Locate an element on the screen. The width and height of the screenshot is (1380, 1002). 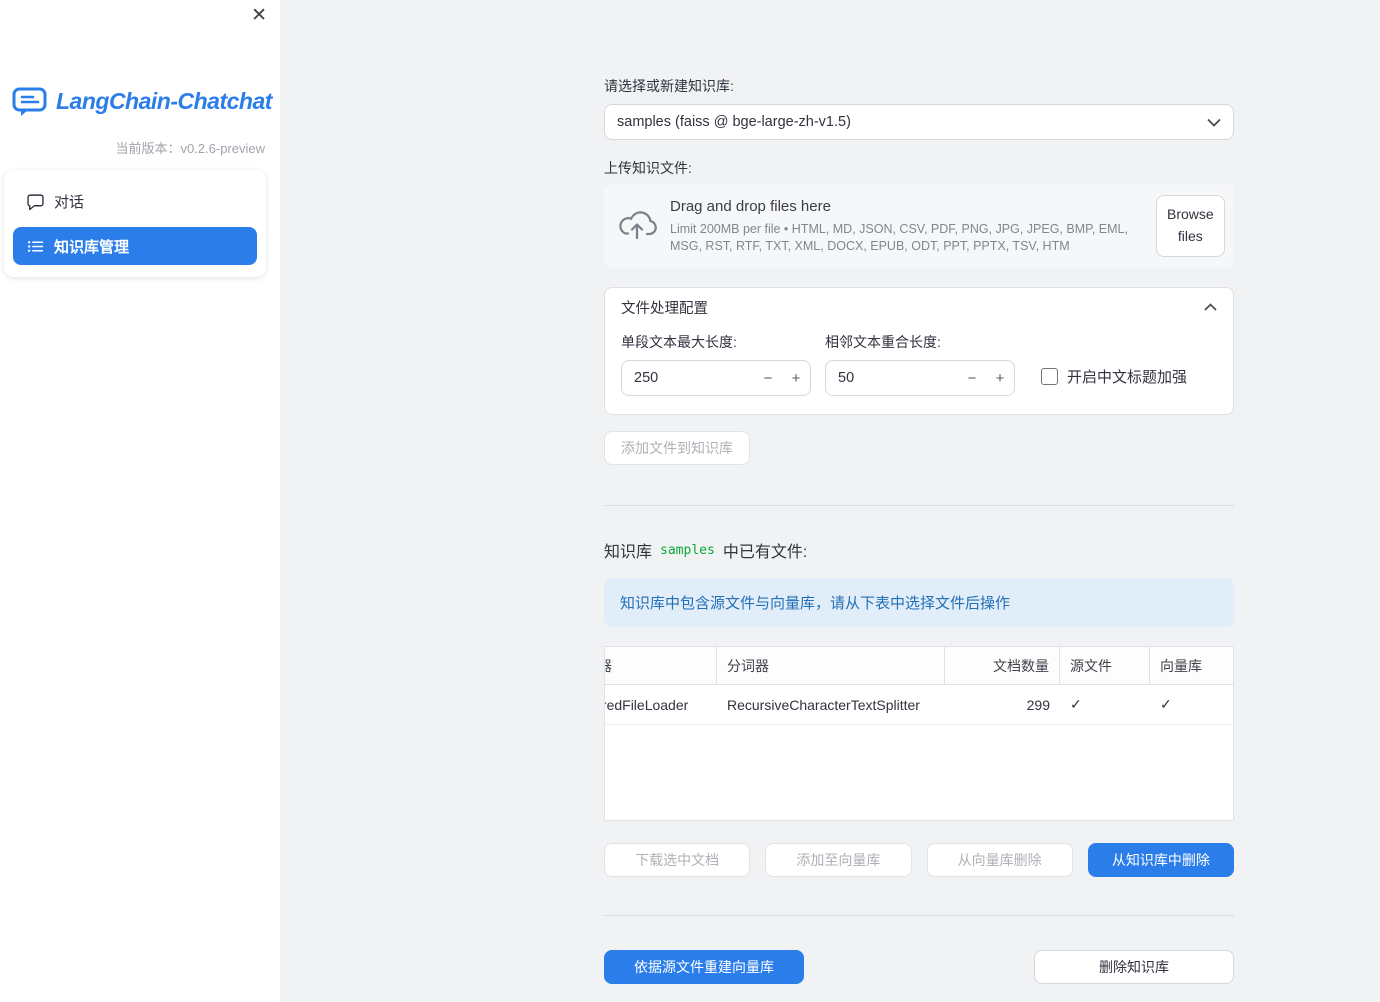
cell-splitter: RecursiveCharacterTextSplitter is located at coordinates (823, 704).